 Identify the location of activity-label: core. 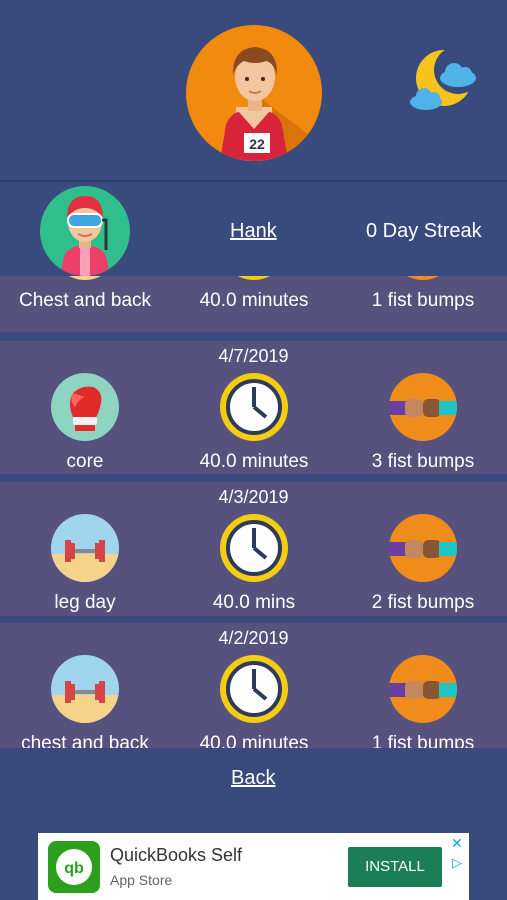
(85, 461).